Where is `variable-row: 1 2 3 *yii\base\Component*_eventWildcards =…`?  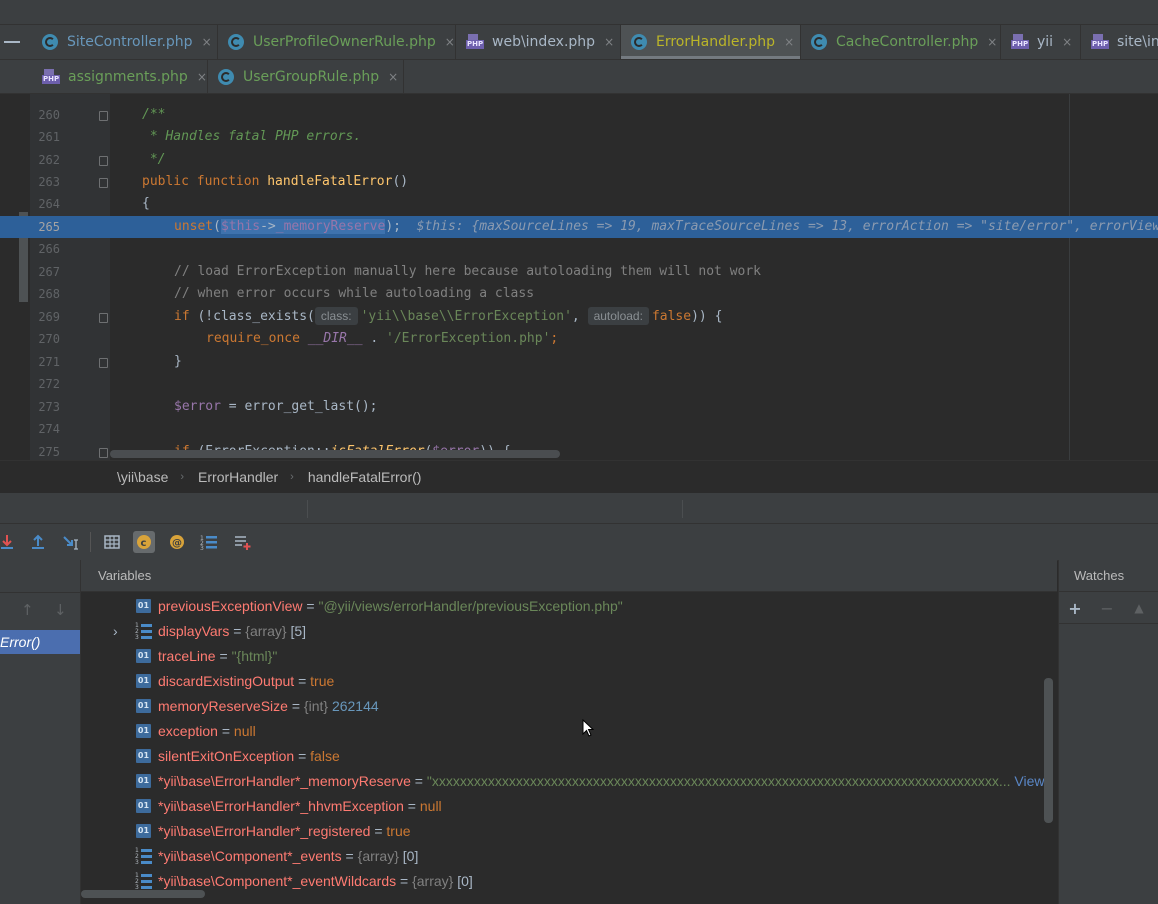 variable-row: 1 2 3 *yii\base\Component*_eventWildcards =… is located at coordinates (569, 881).